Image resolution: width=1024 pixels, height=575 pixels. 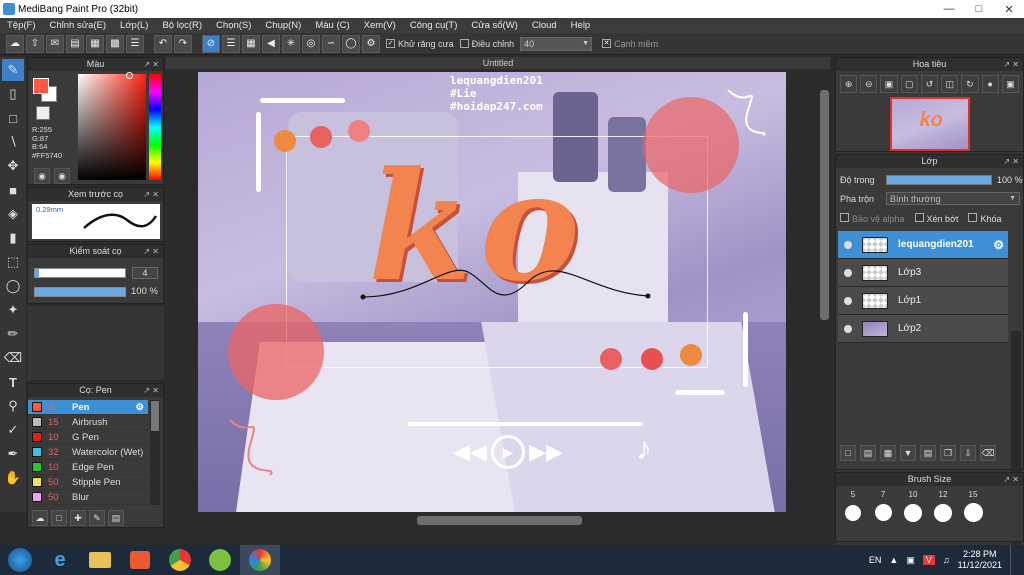 What do you see at coordinates (183, 43) in the screenshot?
I see `redo-icon: ↷` at bounding box center [183, 43].